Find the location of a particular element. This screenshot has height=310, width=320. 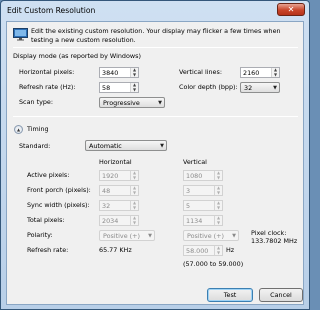

vertical-lines-value: 2160 is located at coordinates (251, 73).